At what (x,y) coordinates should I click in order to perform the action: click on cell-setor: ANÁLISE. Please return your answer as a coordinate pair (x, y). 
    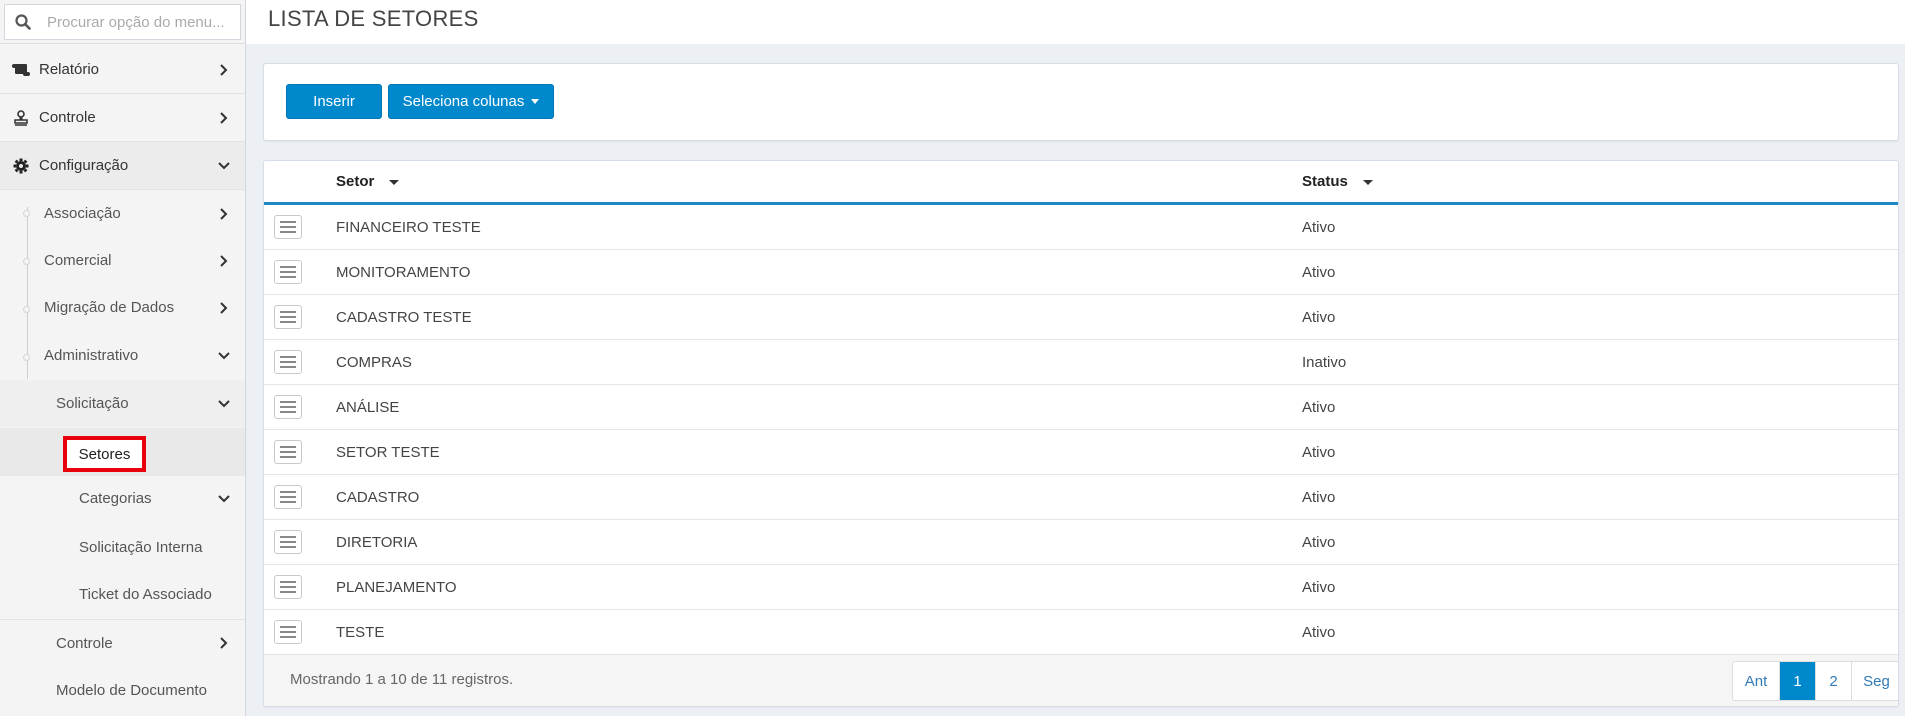
    Looking at the image, I should click on (819, 407).